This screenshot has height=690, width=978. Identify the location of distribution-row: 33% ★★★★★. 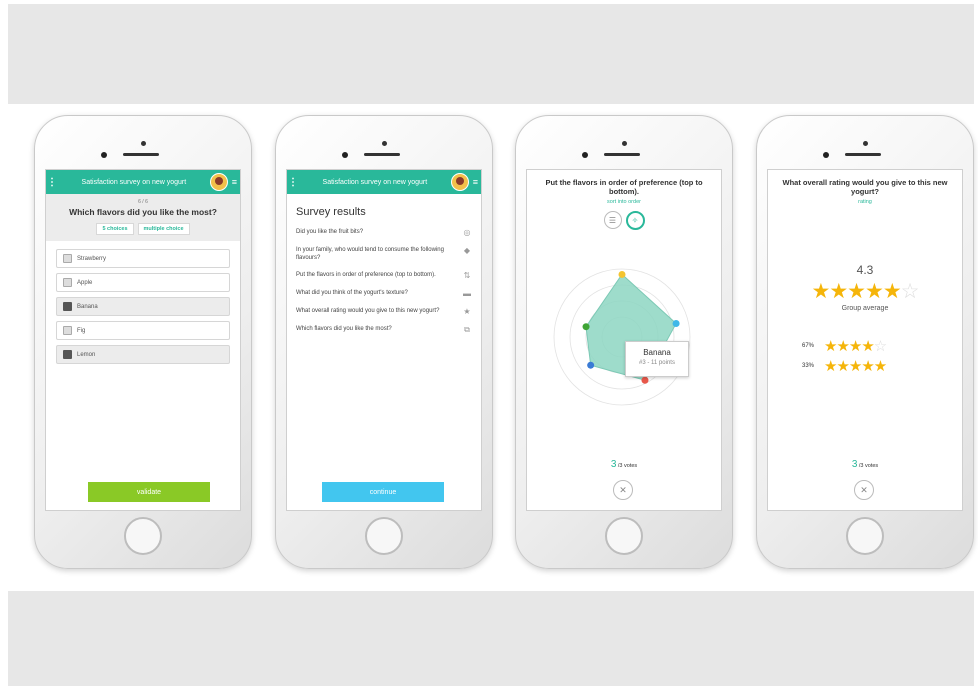
(882, 366).